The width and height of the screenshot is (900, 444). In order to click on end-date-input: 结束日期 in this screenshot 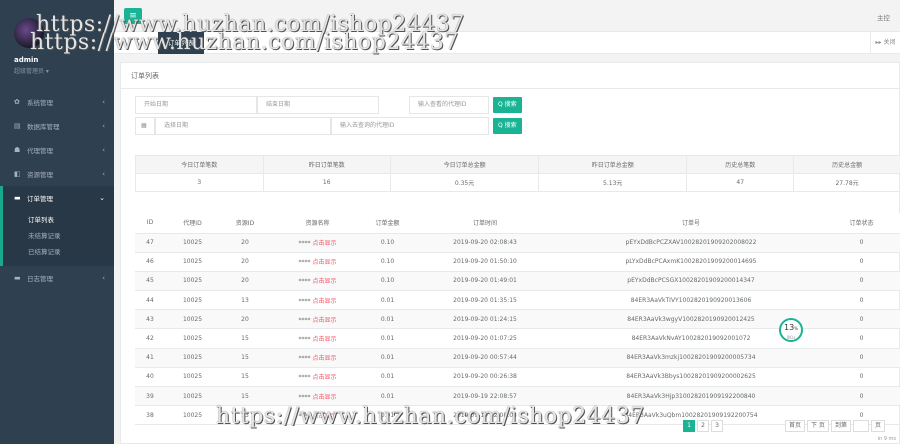, I will do `click(318, 105)`.